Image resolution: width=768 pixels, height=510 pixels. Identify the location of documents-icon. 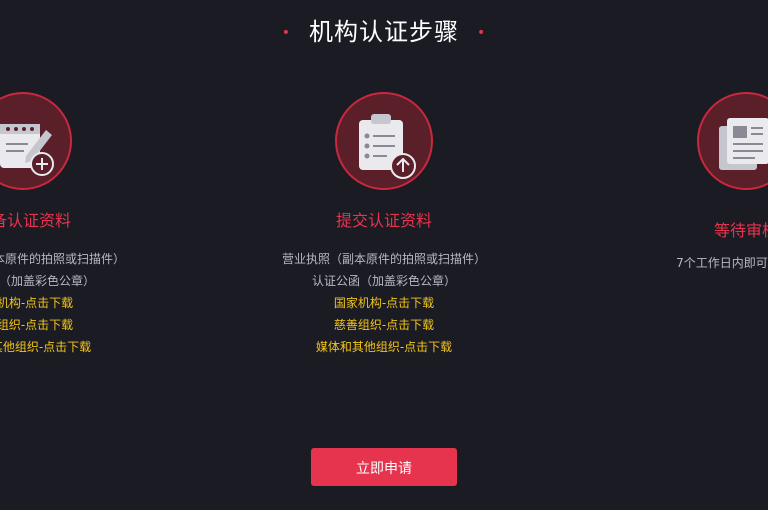
(743, 144).